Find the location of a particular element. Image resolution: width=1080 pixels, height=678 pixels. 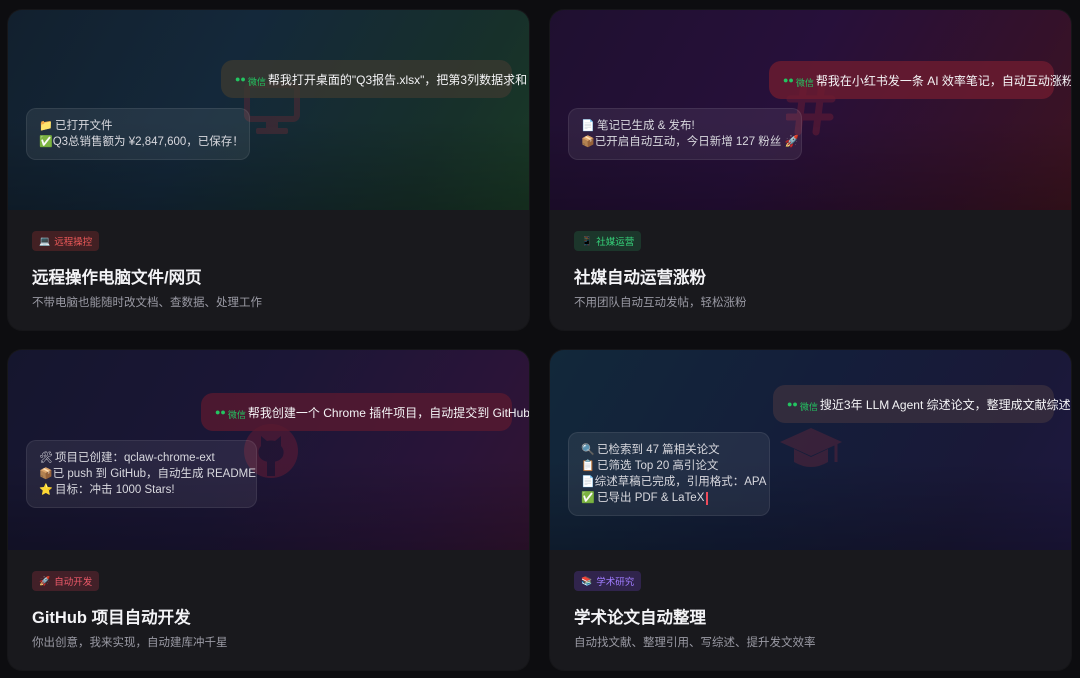

reply-line: 📄 笔记已生成 & 发布! is located at coordinates (638, 126).